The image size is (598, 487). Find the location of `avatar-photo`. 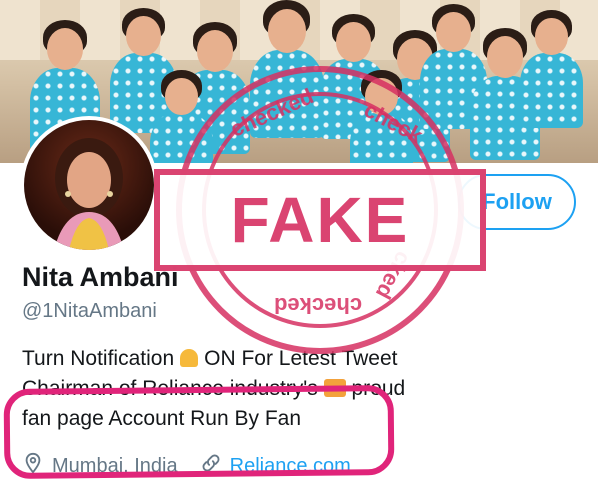

avatar-photo is located at coordinates (89, 185).